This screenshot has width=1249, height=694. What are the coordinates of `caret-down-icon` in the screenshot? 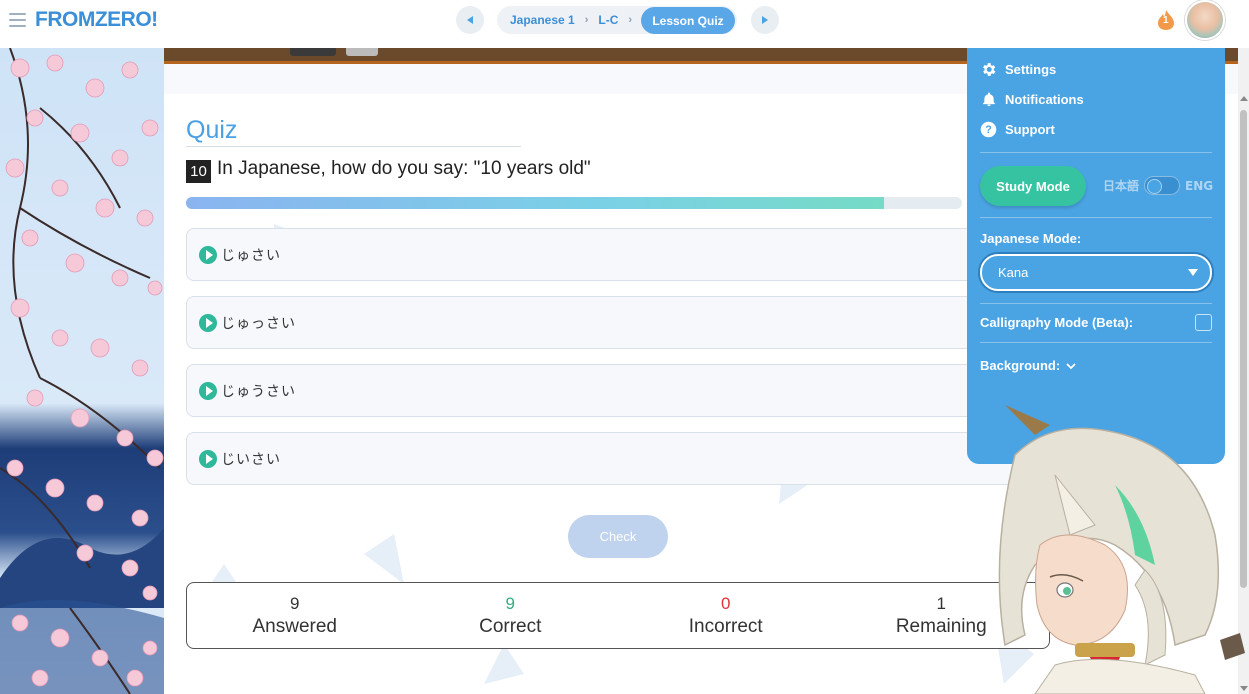 It's located at (1193, 272).